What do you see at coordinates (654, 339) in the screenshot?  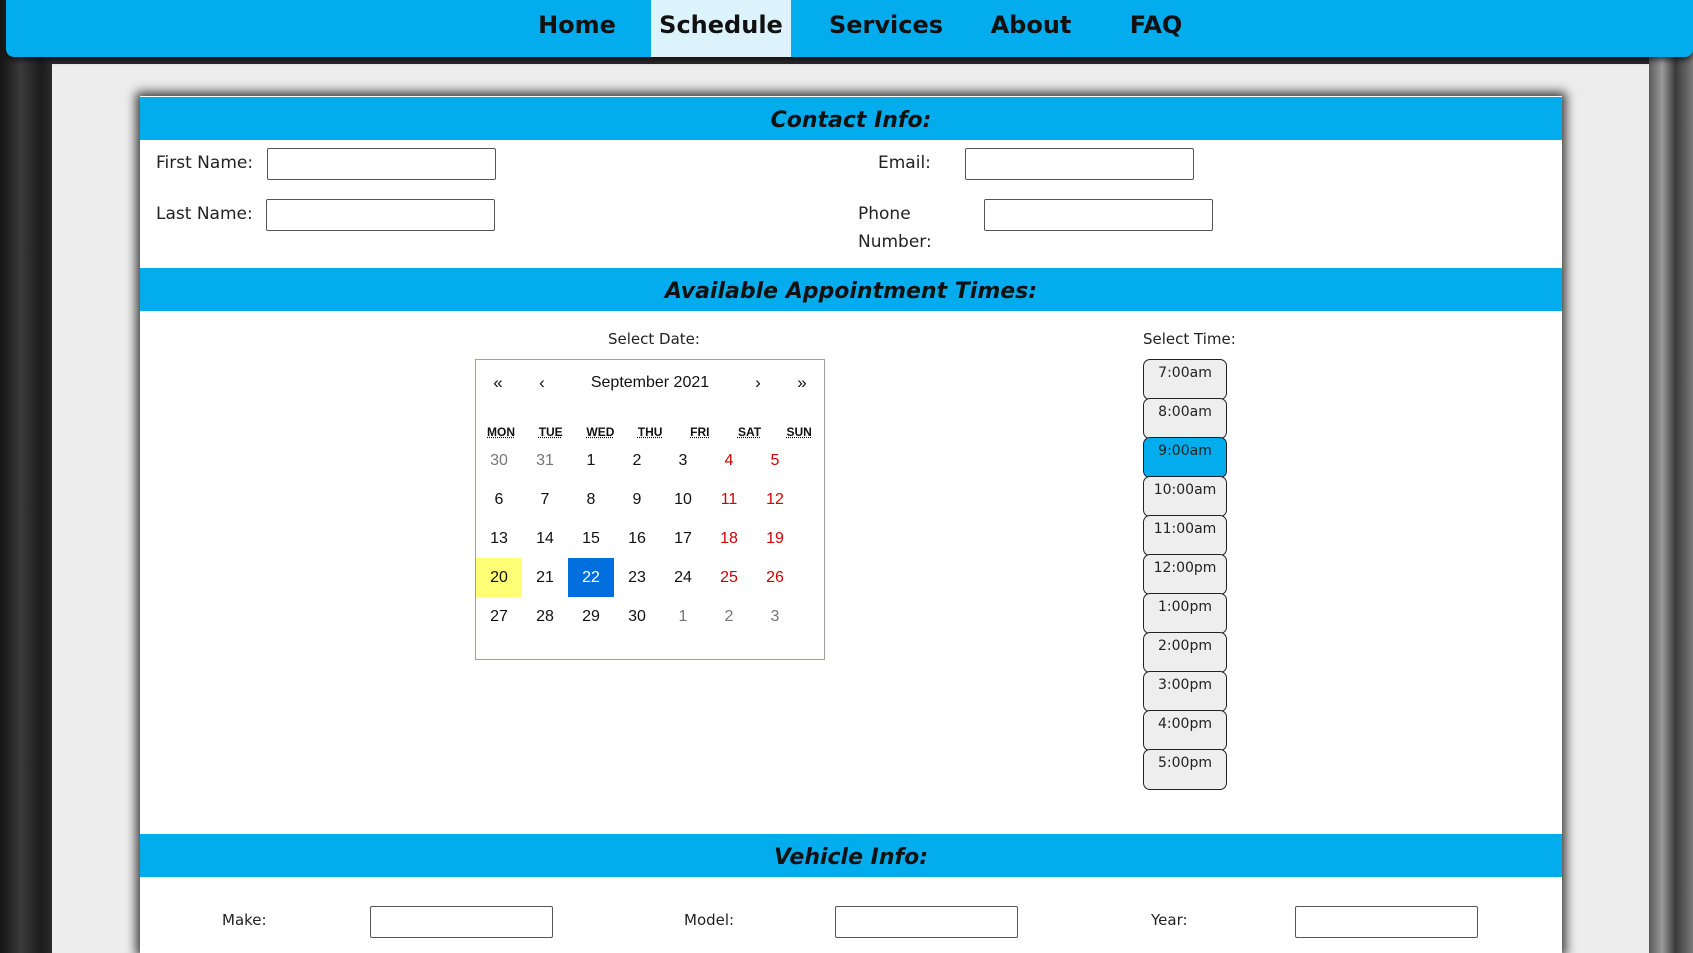 I see `select-date-label: Select Date:` at bounding box center [654, 339].